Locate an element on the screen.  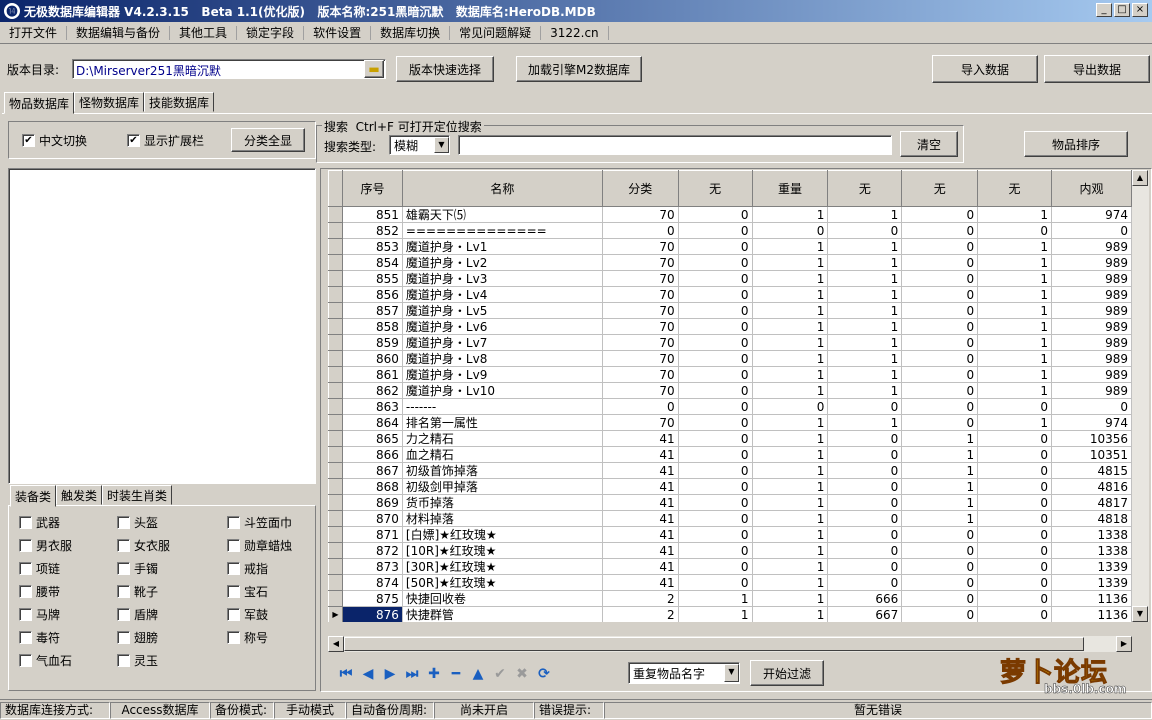
table-row: 864 排名第一属性 70 0 1 1 0 1 974 is located at coordinates (730, 422).